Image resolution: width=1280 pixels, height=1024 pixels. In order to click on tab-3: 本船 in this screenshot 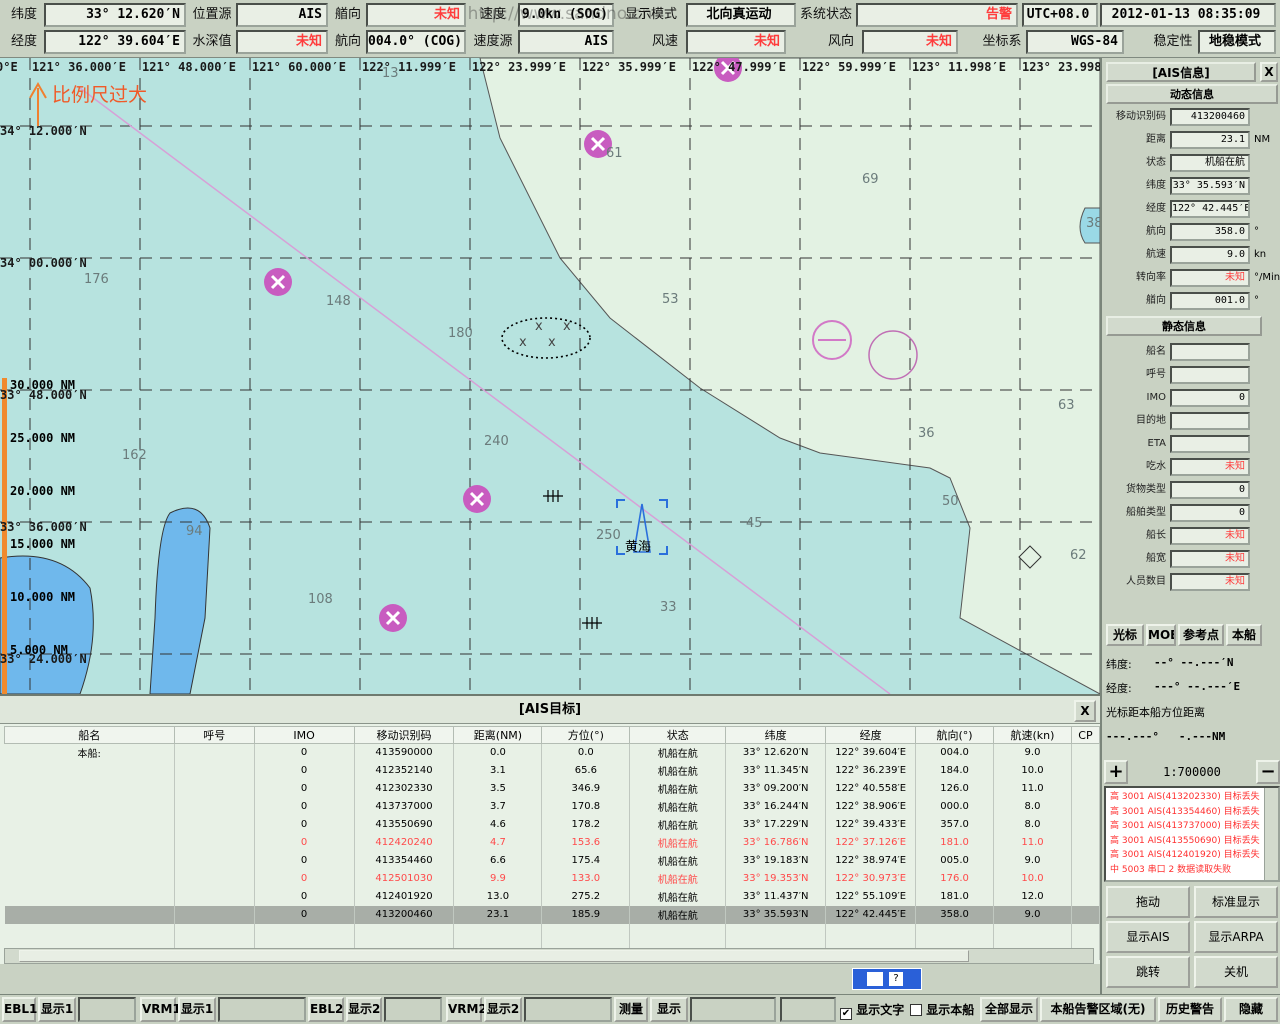, I will do `click(1244, 635)`.